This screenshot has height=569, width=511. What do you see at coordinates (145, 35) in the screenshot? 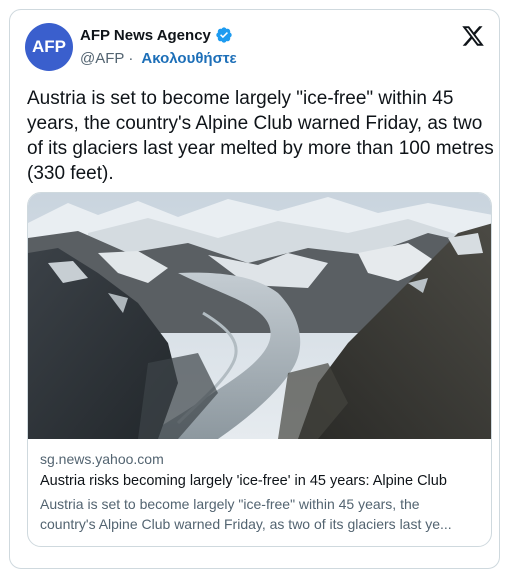
I see `author-name: AFP News Agency` at bounding box center [145, 35].